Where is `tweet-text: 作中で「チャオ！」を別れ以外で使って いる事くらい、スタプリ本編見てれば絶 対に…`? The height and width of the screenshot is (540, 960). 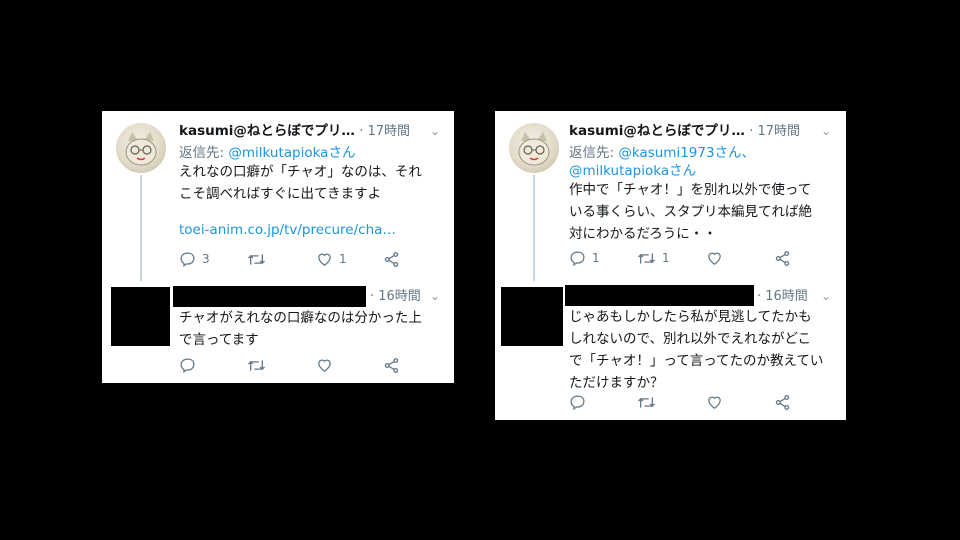 tweet-text: 作中で「チャオ！」を別れ以外で使って いる事くらい、スタプリ本編見てれば絶 対に… is located at coordinates (690, 212).